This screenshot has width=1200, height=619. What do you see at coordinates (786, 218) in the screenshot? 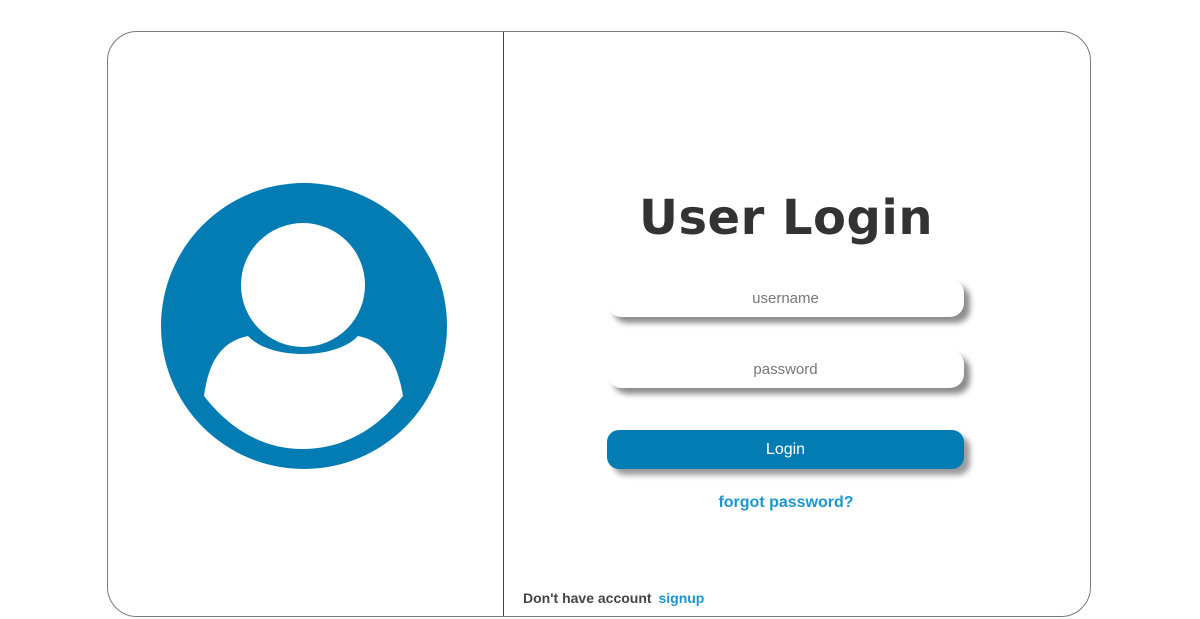
I see `page-title: User Login` at bounding box center [786, 218].